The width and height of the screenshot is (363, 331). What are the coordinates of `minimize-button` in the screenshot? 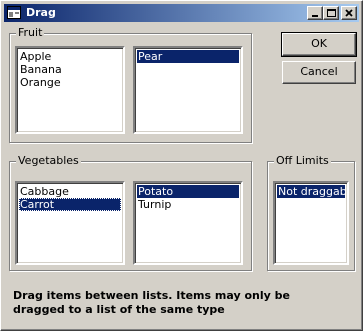 It's located at (315, 13).